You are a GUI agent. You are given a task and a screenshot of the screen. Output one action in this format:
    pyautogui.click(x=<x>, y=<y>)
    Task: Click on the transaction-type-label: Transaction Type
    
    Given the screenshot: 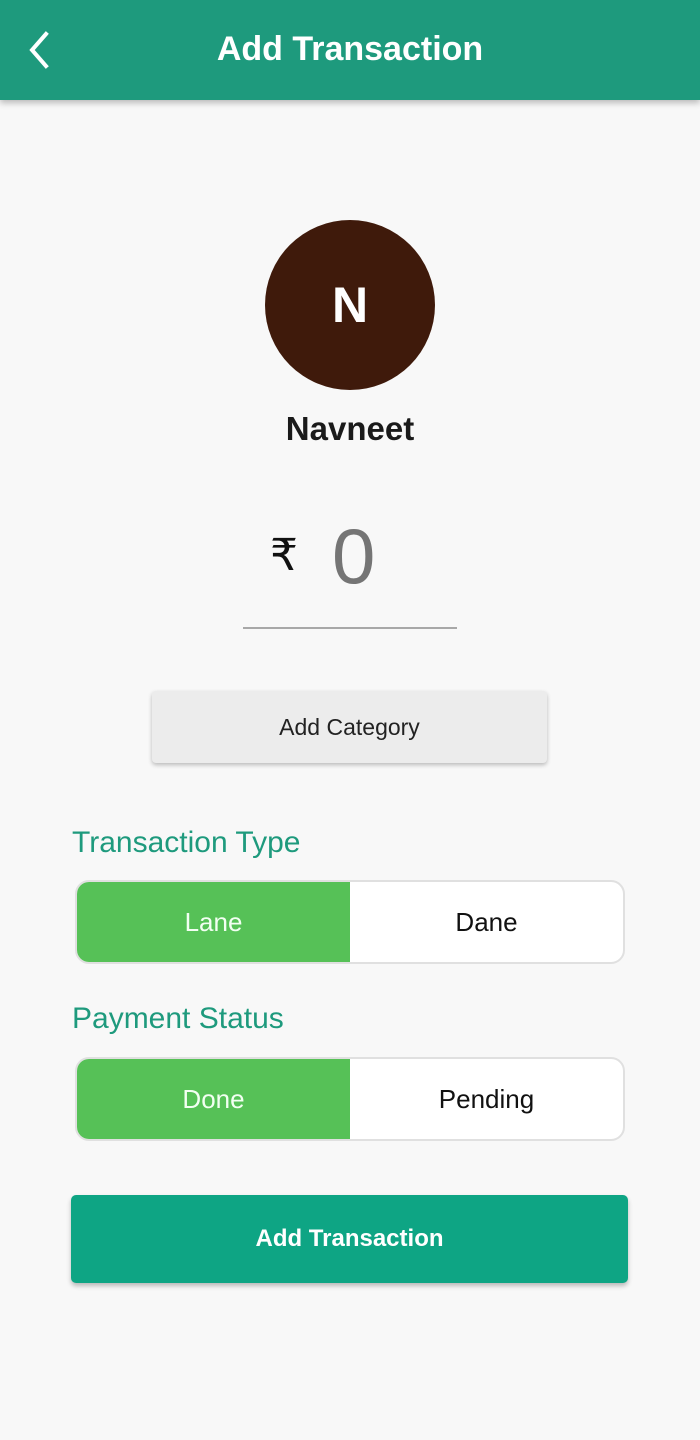 What is the action you would take?
    pyautogui.click(x=186, y=842)
    